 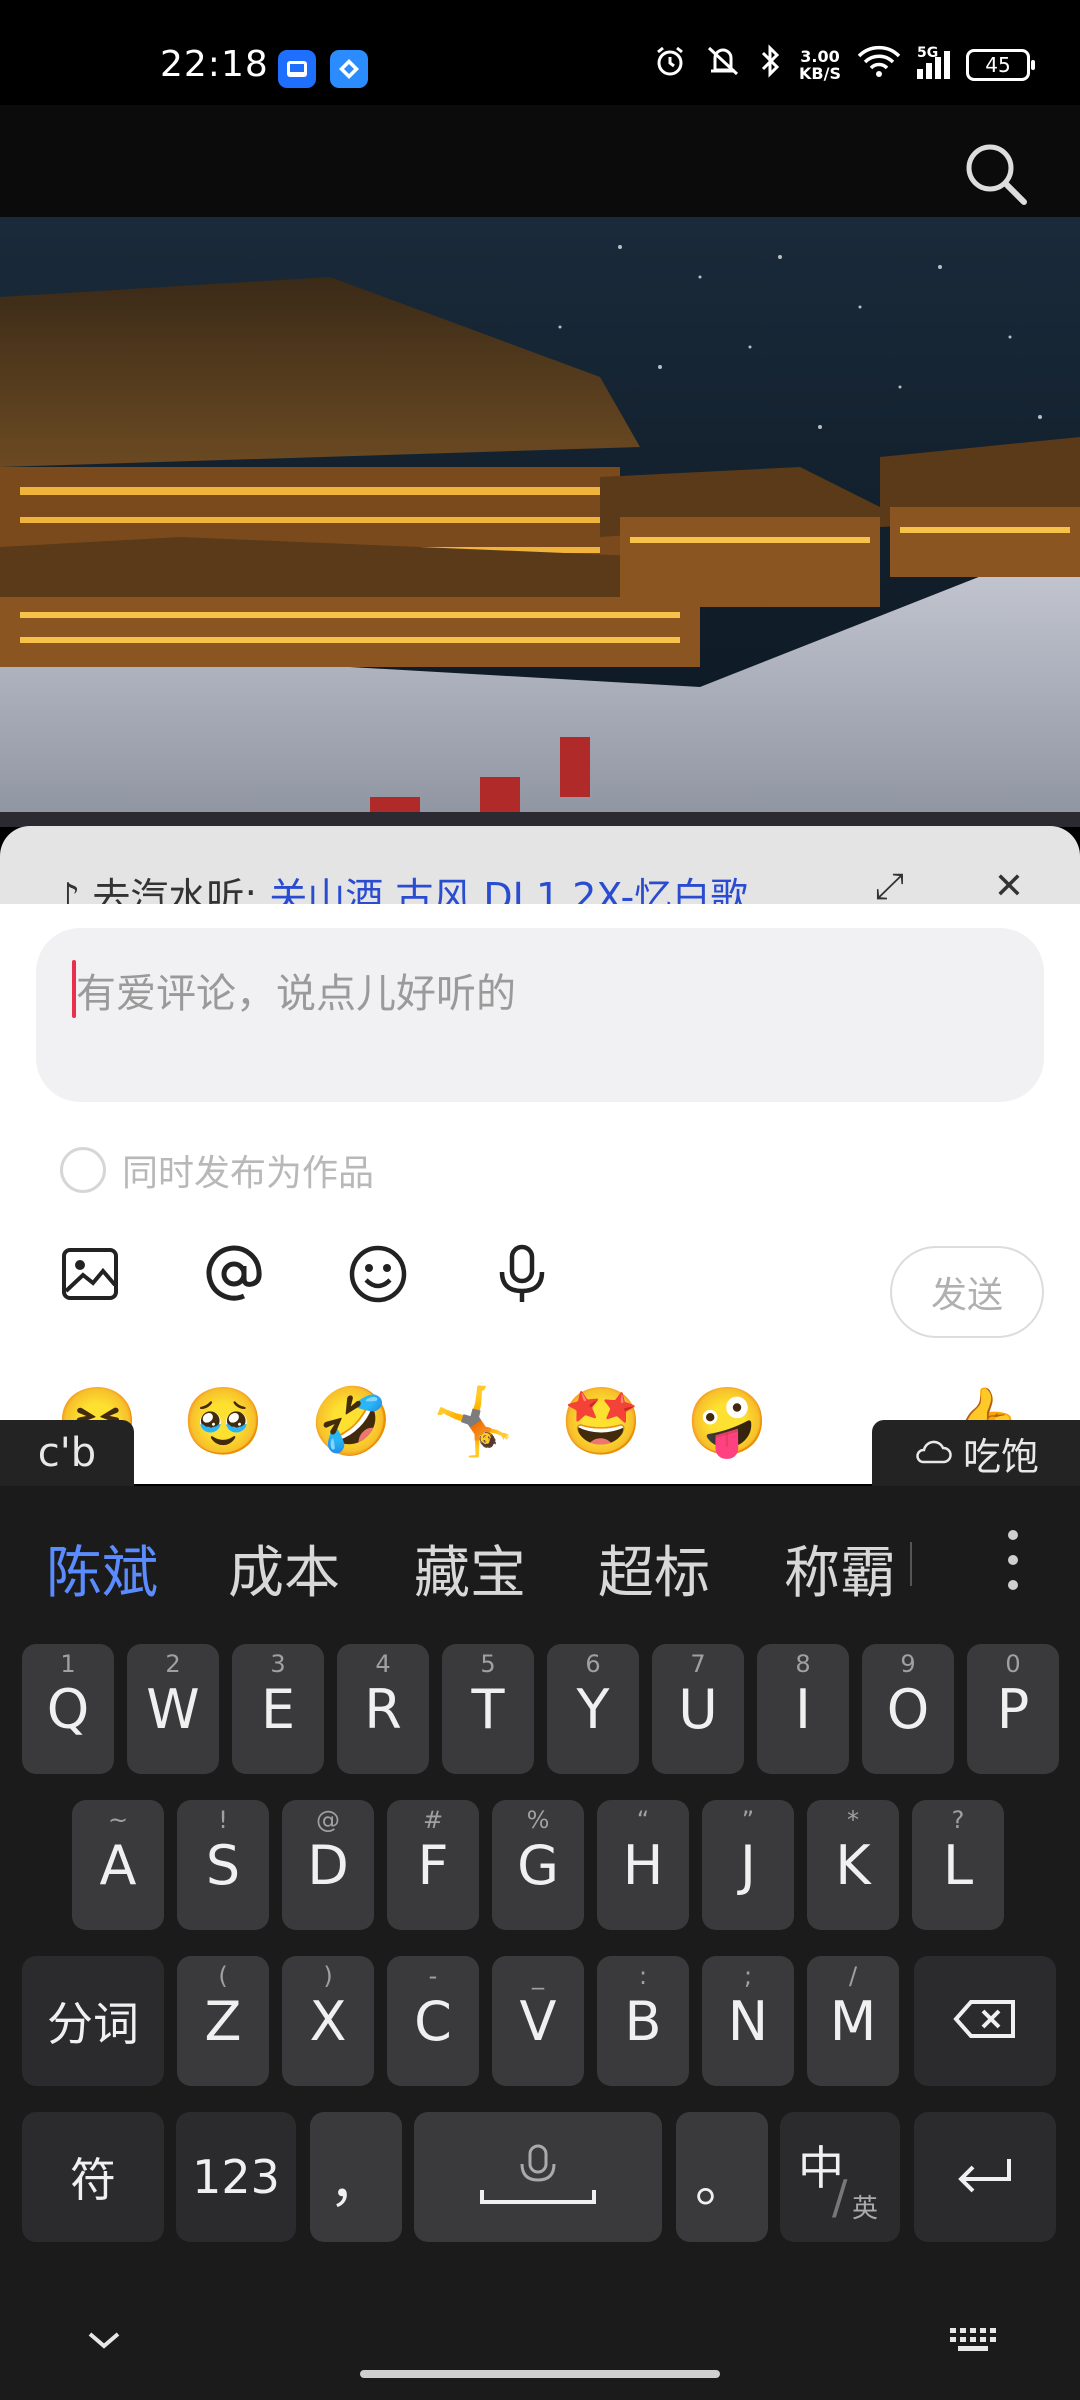 I want to click on comment-toolbar, so click(x=306, y=1274).